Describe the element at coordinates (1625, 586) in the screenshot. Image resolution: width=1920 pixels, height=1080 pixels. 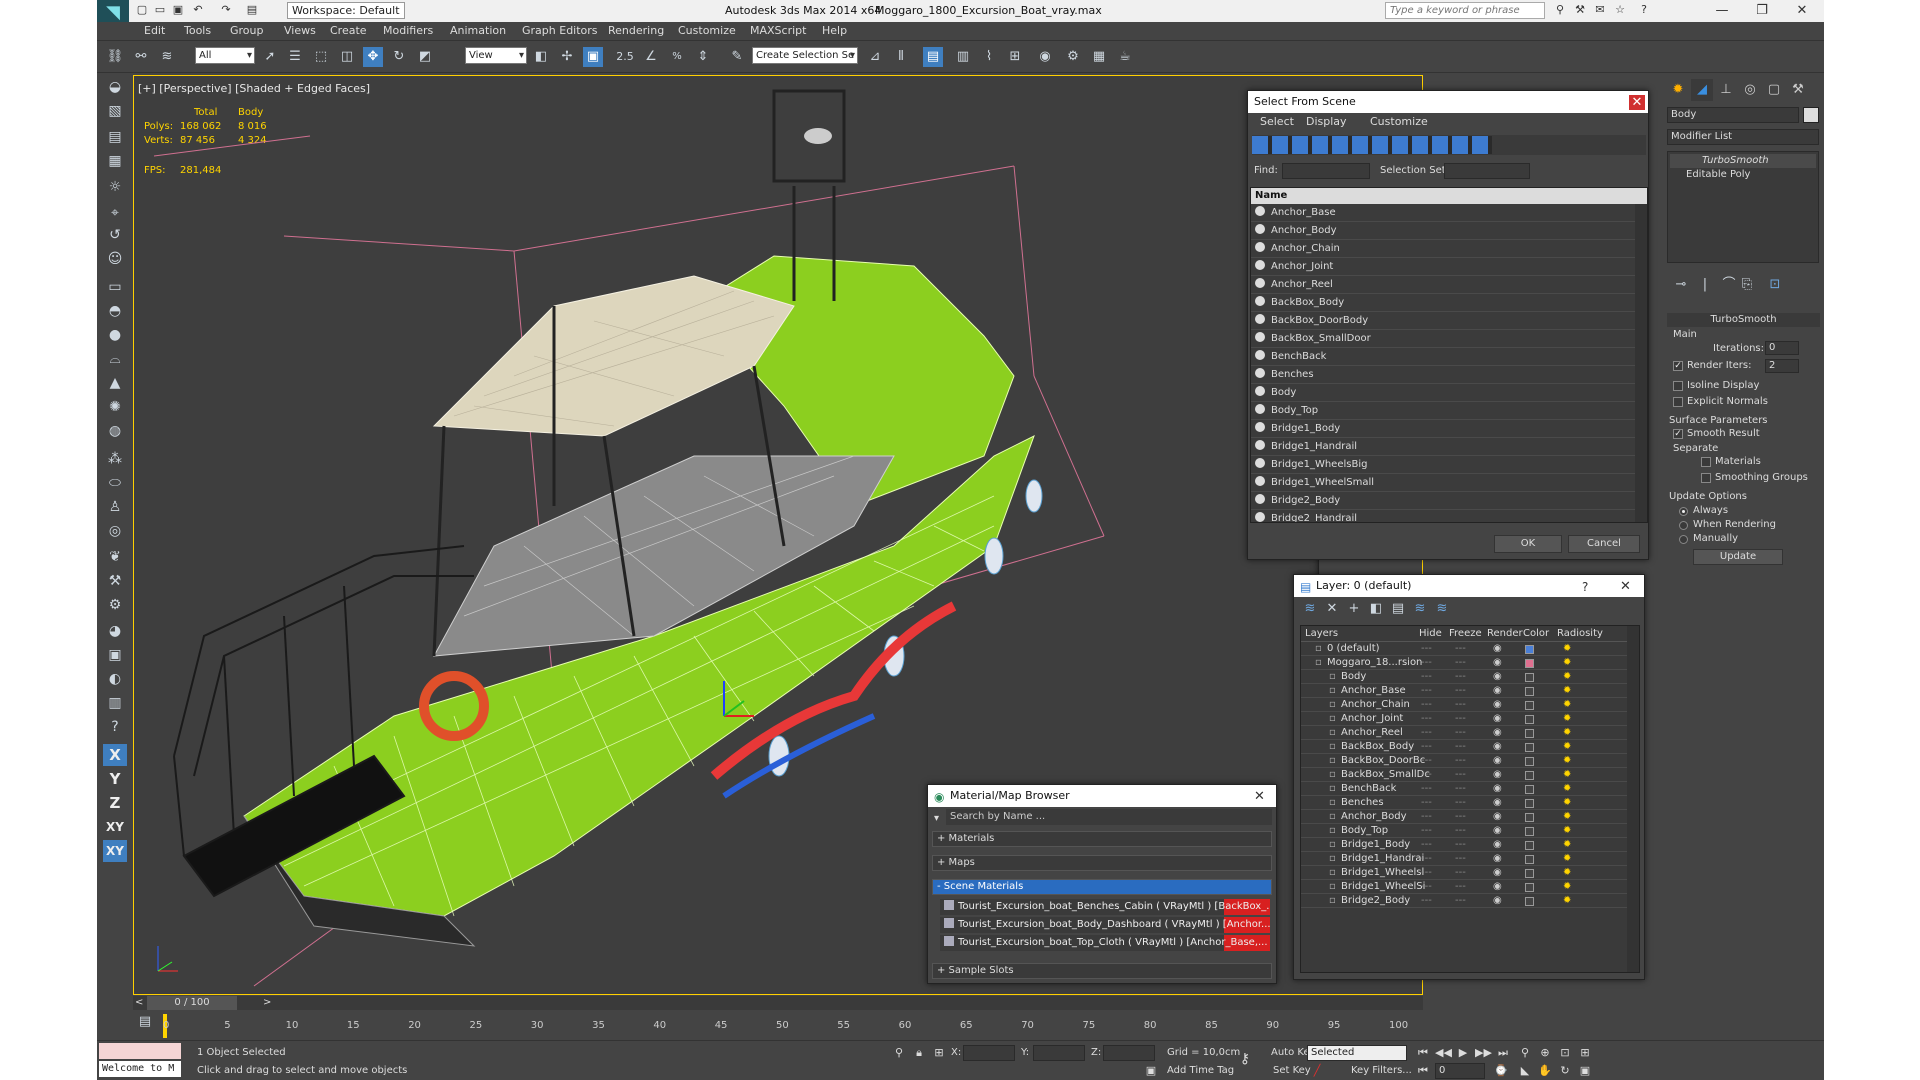
I see `close-icon: ✕` at that location.